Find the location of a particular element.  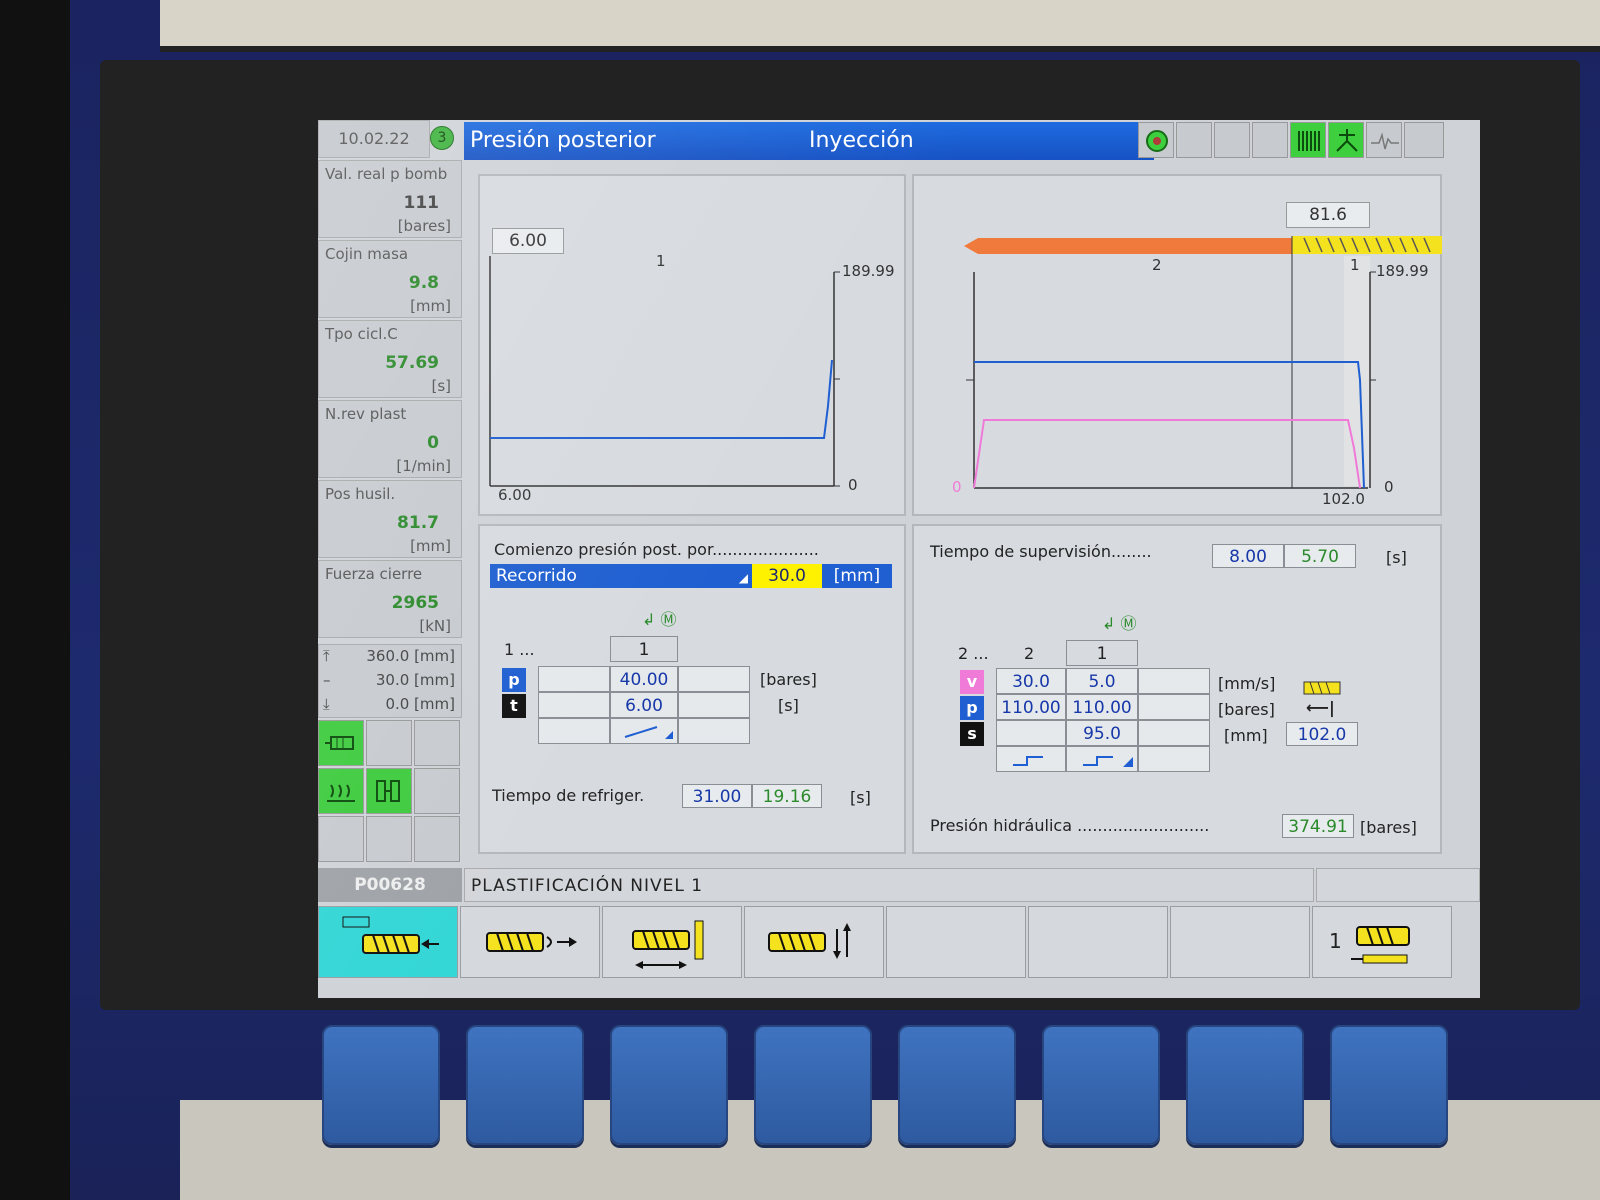

program-code: P00628 is located at coordinates (390, 885).